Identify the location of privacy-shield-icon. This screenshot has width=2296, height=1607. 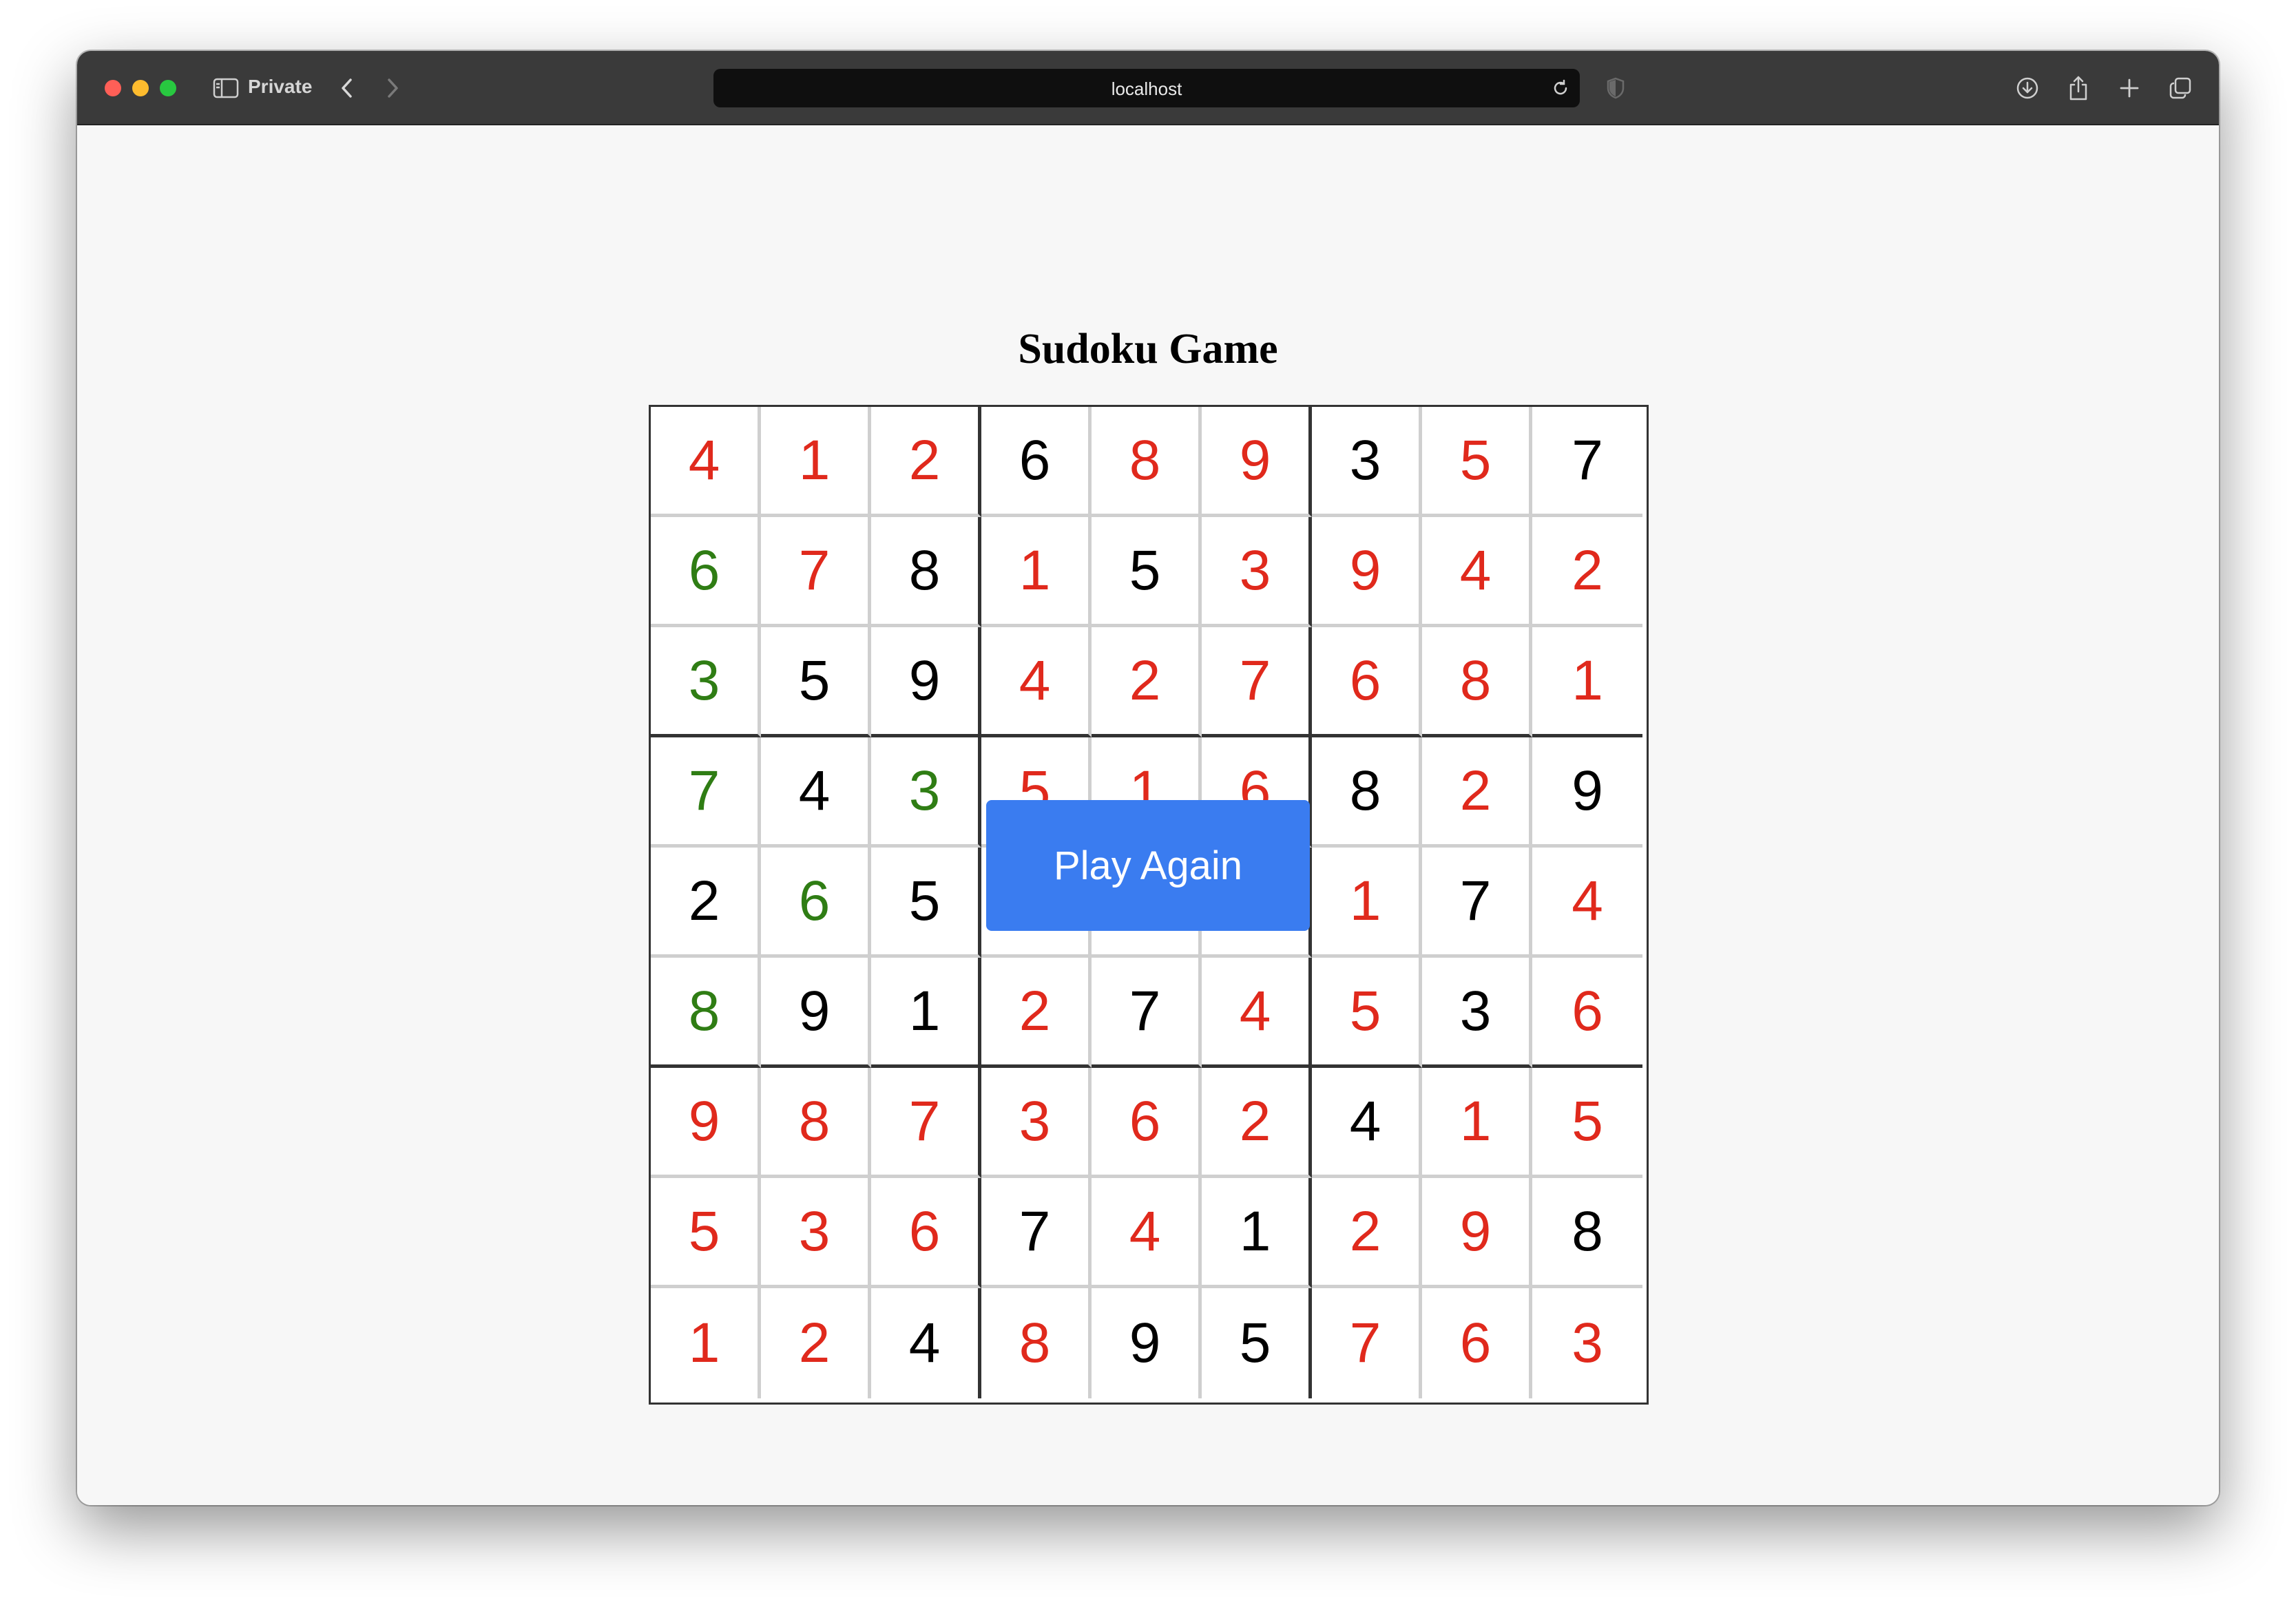
(1615, 88).